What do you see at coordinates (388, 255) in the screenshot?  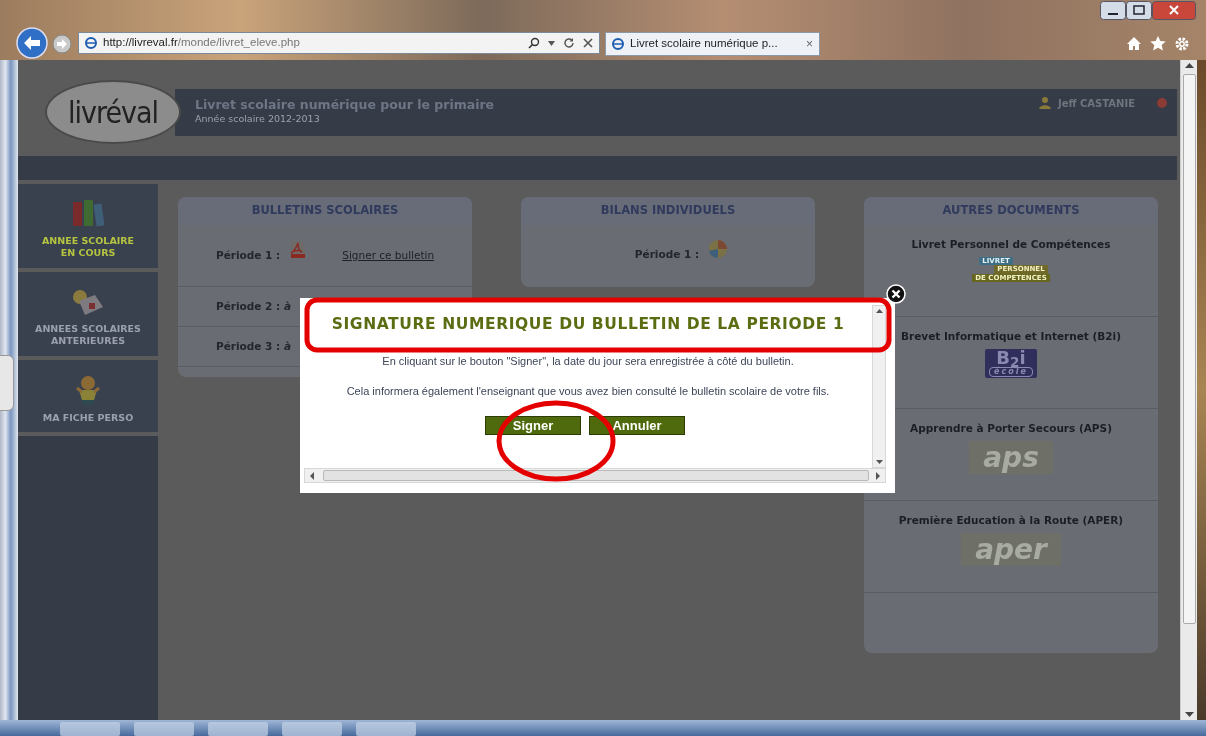 I see `sign-link: Signer ce bulletin` at bounding box center [388, 255].